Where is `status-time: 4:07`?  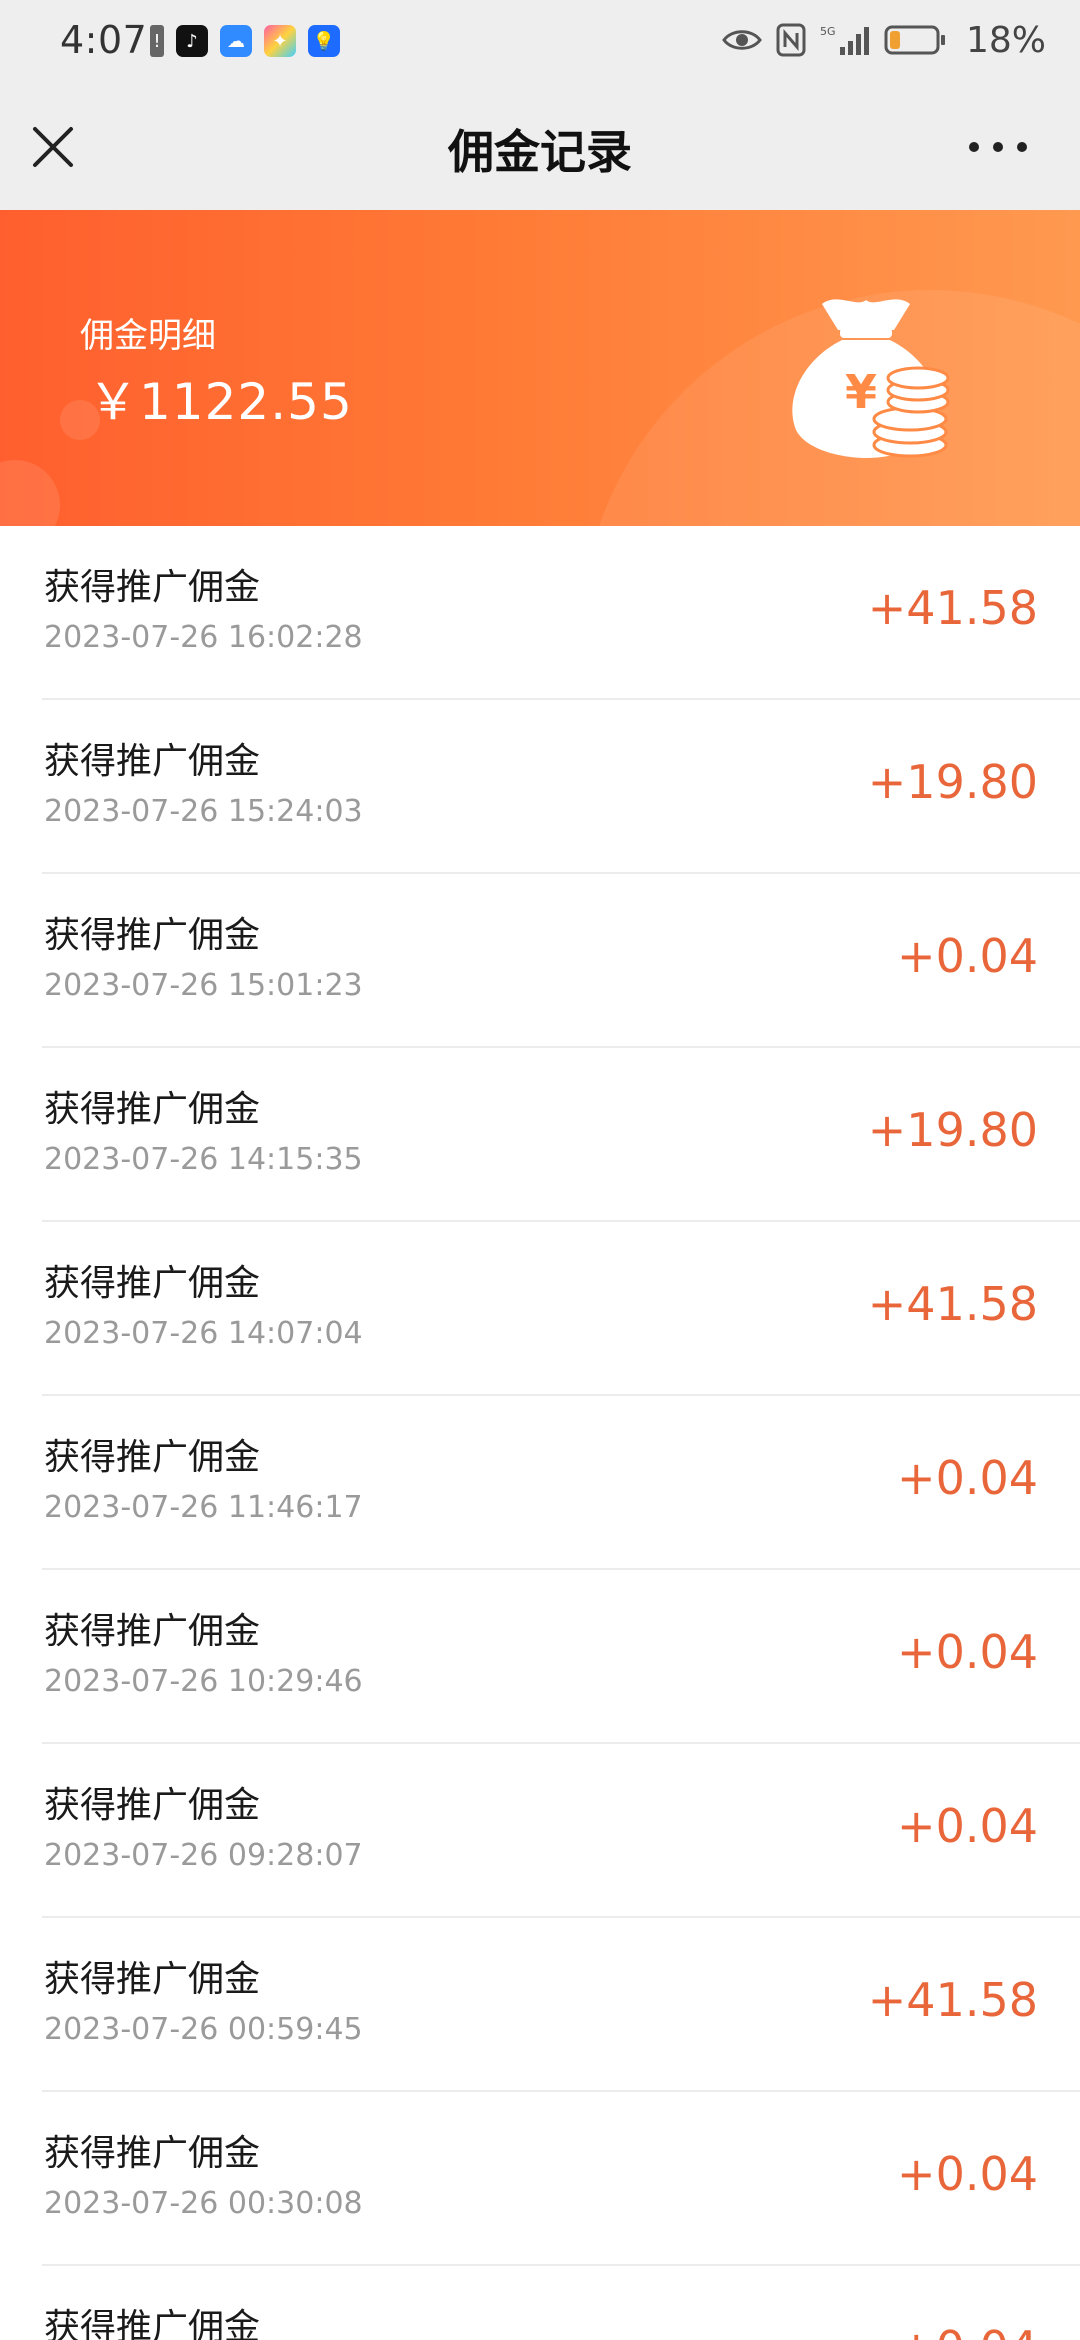
status-time: 4:07 is located at coordinates (104, 40).